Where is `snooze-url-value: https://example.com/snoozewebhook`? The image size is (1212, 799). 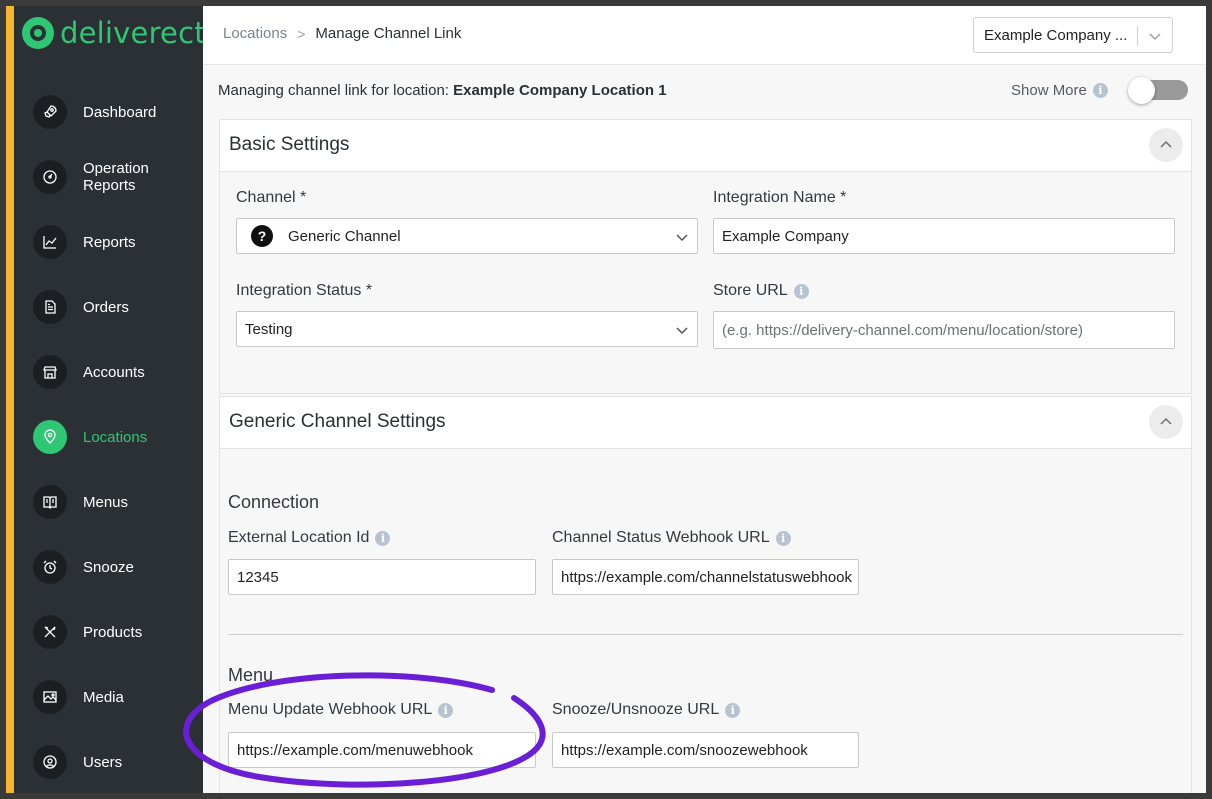
snooze-url-value: https://example.com/snoozewebhook is located at coordinates (684, 750).